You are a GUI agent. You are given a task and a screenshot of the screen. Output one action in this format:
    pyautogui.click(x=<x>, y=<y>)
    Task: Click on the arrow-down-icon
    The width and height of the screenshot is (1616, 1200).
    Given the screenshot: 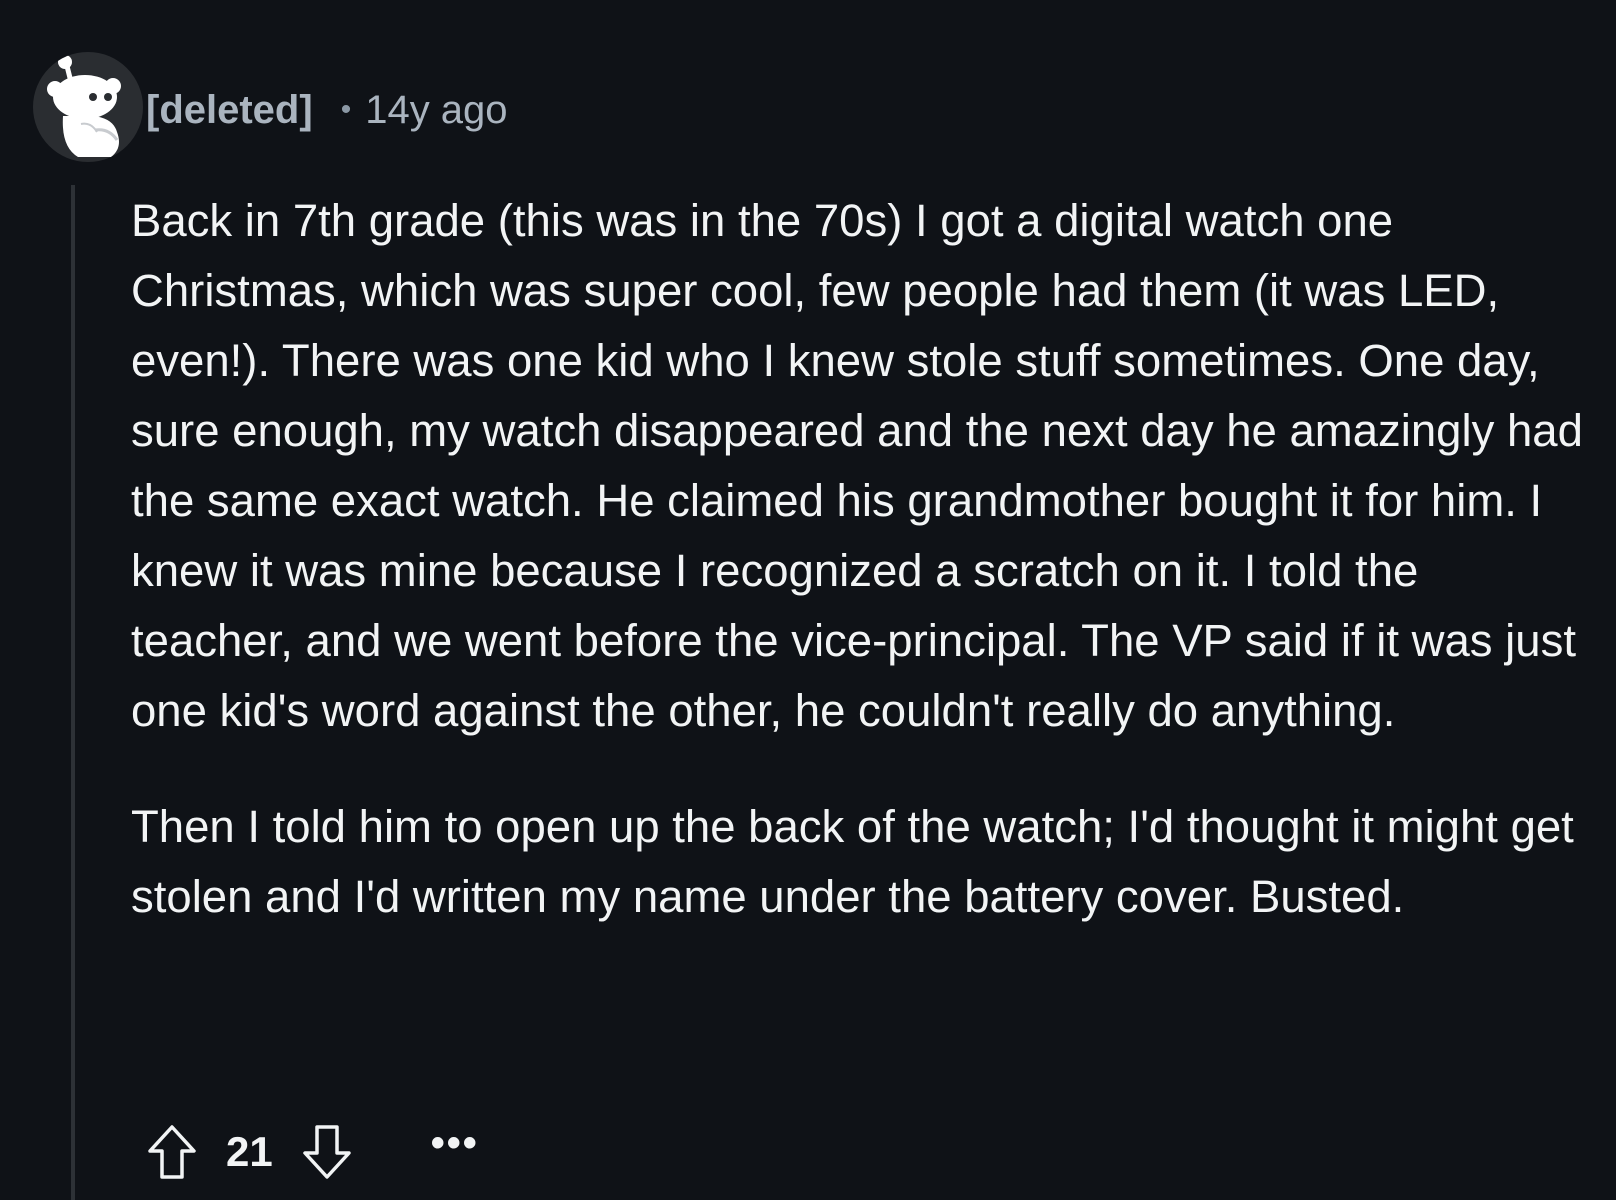 What is the action you would take?
    pyautogui.click(x=326, y=1152)
    